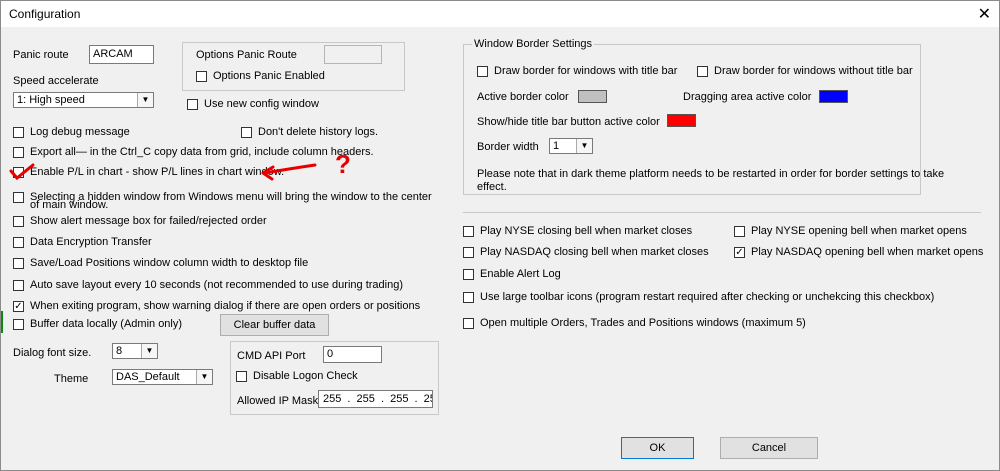 Image resolution: width=1000 pixels, height=471 pixels. Describe the element at coordinates (278, 401) in the screenshot. I see `allowed-ip-label: Allowed IP Mask` at that location.